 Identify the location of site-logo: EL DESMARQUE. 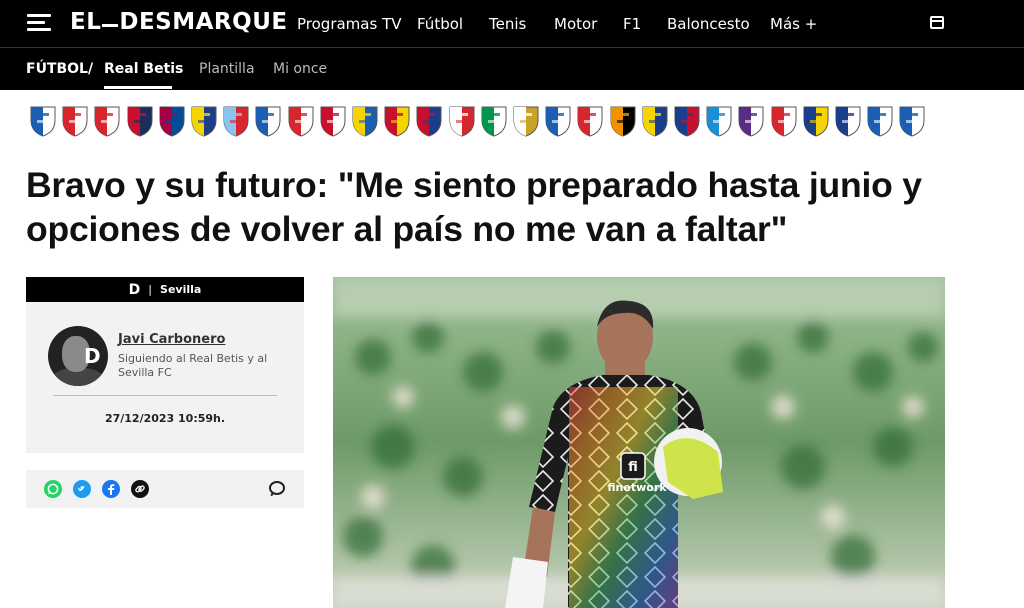
(179, 22).